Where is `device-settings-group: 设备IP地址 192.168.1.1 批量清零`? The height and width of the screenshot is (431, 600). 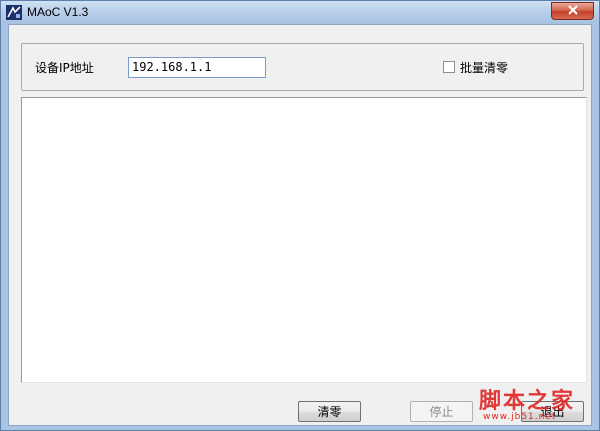
device-settings-group: 设备IP地址 192.168.1.1 批量清零 is located at coordinates (302, 67).